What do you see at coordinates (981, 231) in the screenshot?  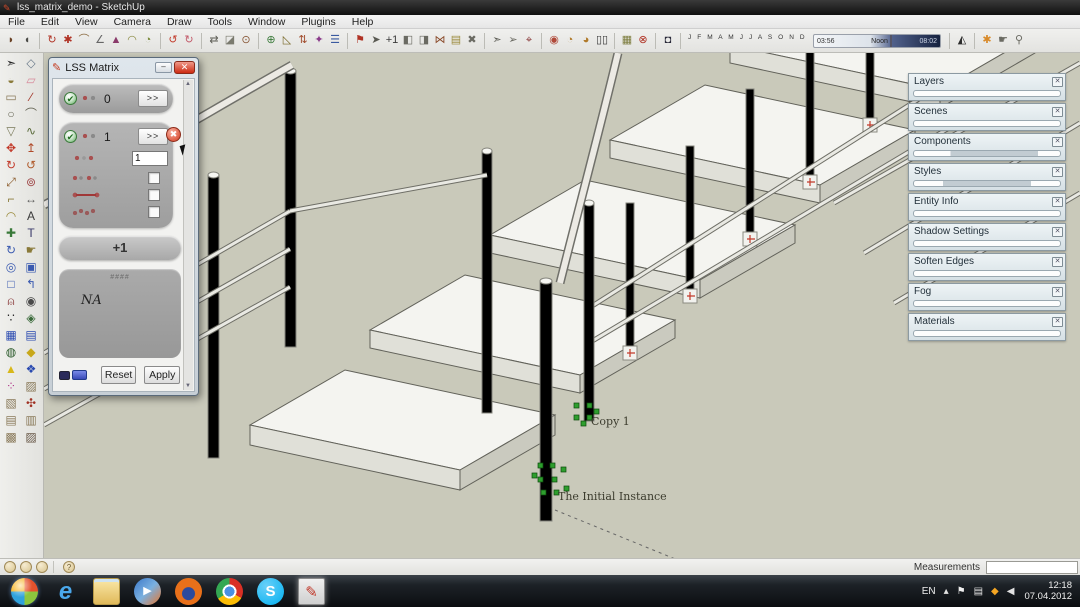 I see `tray-shadow-settings-title: Shadow Settings` at bounding box center [981, 231].